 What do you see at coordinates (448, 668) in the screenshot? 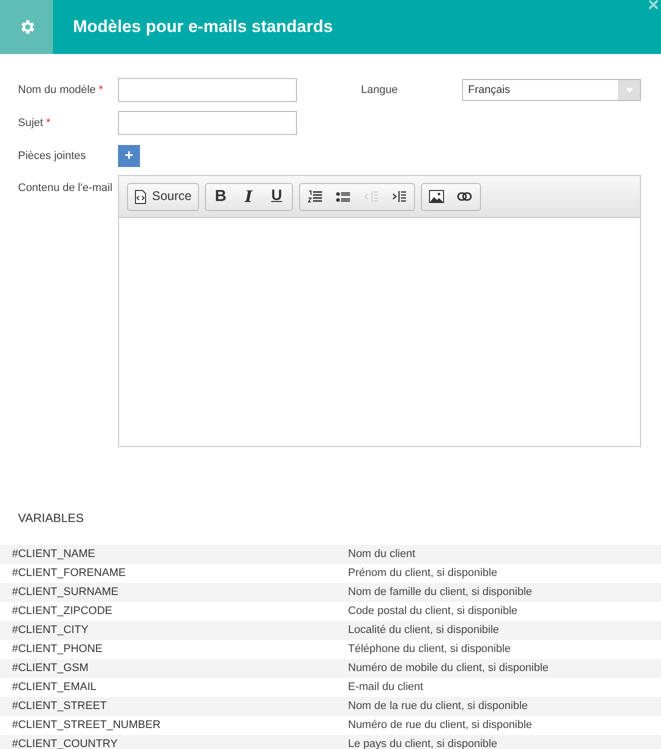
I see `variable-description: Numéro de mobile du client, si disponible` at bounding box center [448, 668].